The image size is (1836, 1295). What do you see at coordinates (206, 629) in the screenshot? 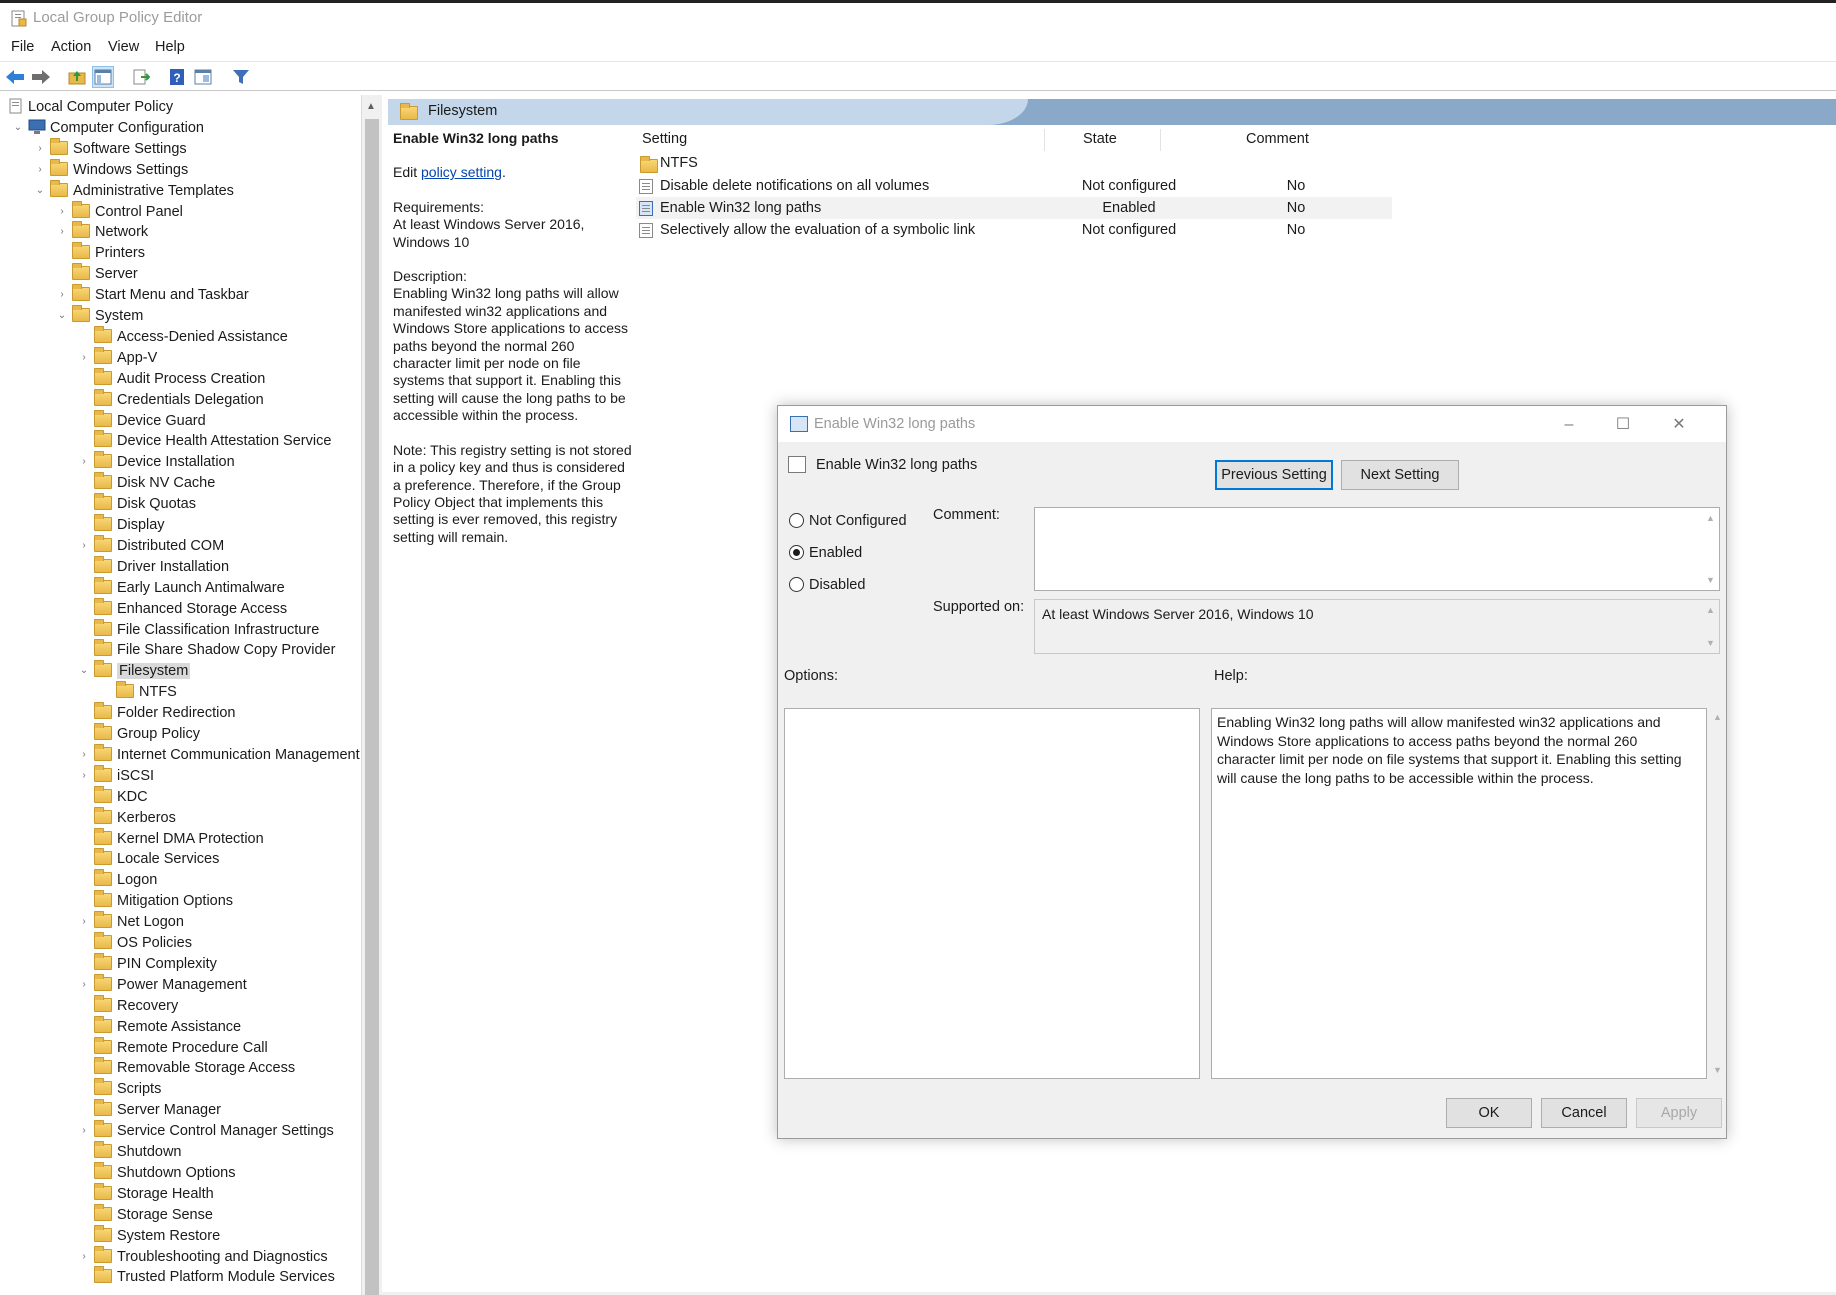
I see `tree-node-file-classification-infrastructure: File Classification Infrastructure` at bounding box center [206, 629].